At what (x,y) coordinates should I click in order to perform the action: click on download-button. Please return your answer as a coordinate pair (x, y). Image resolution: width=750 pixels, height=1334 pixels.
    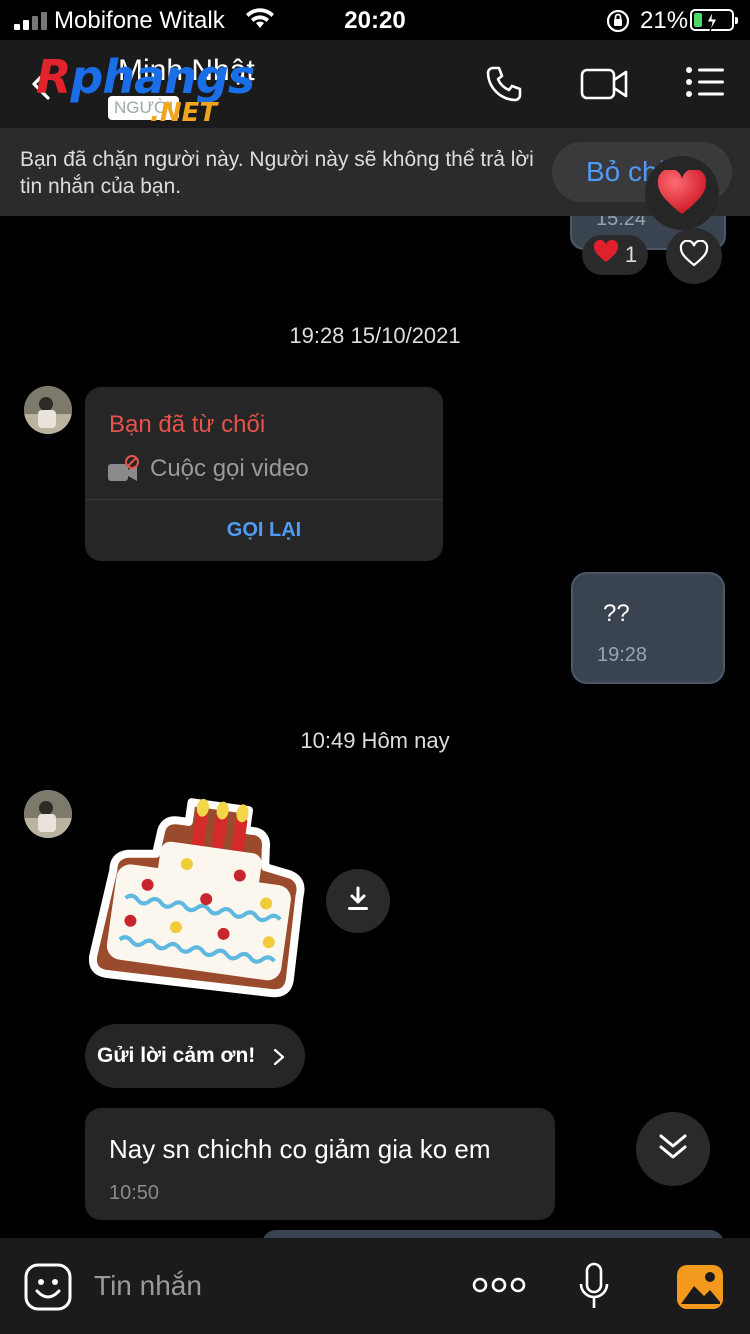
    Looking at the image, I should click on (358, 901).